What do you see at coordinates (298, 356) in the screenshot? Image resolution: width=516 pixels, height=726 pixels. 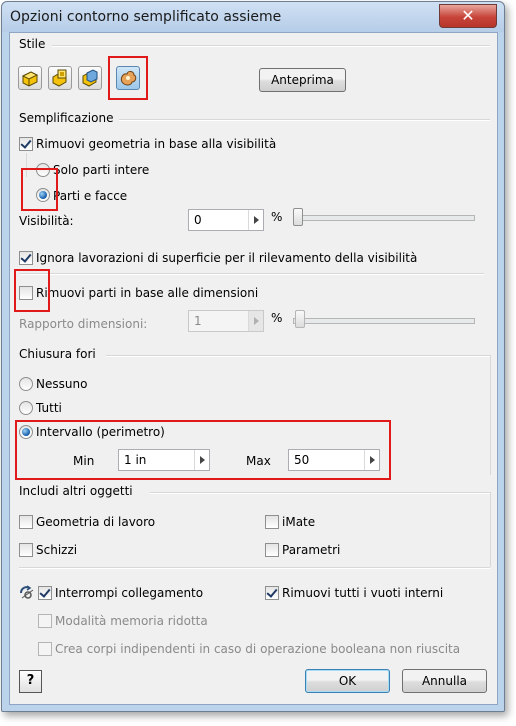 I see `chiusura-fori-divider` at bounding box center [298, 356].